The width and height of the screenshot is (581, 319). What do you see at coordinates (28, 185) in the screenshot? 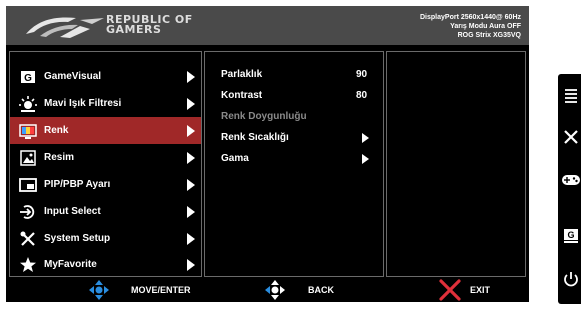
I see `pip-icon` at bounding box center [28, 185].